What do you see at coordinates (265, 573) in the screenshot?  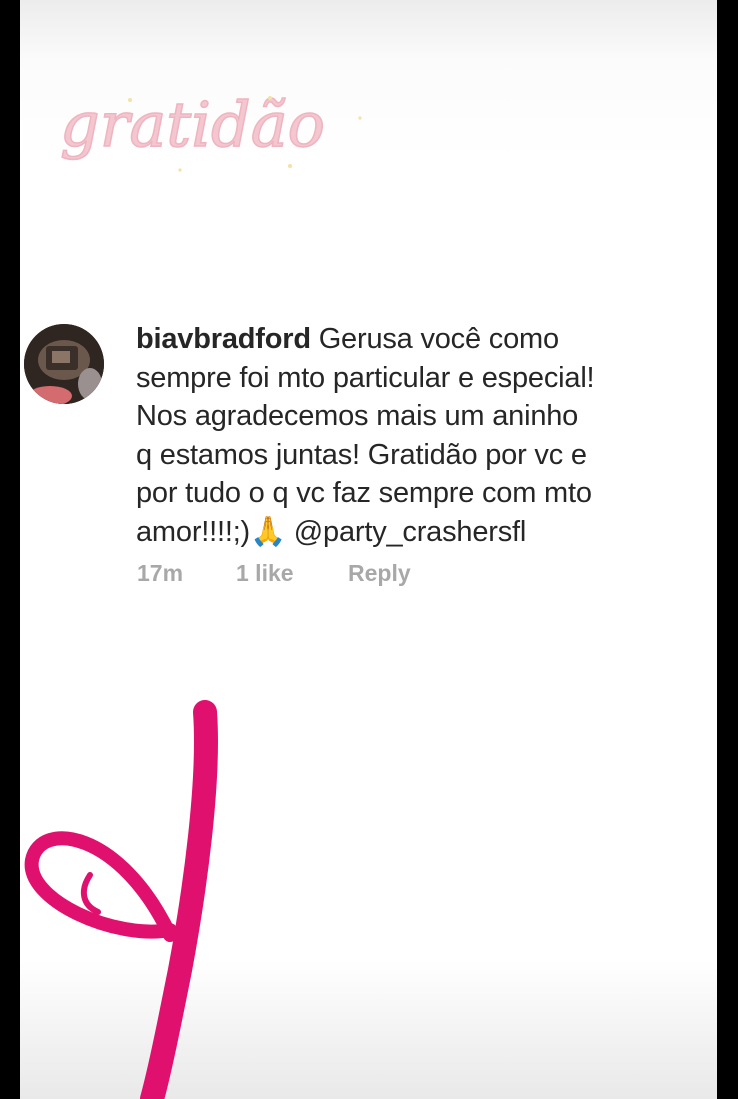 I see `comment-likes: 1 like` at bounding box center [265, 573].